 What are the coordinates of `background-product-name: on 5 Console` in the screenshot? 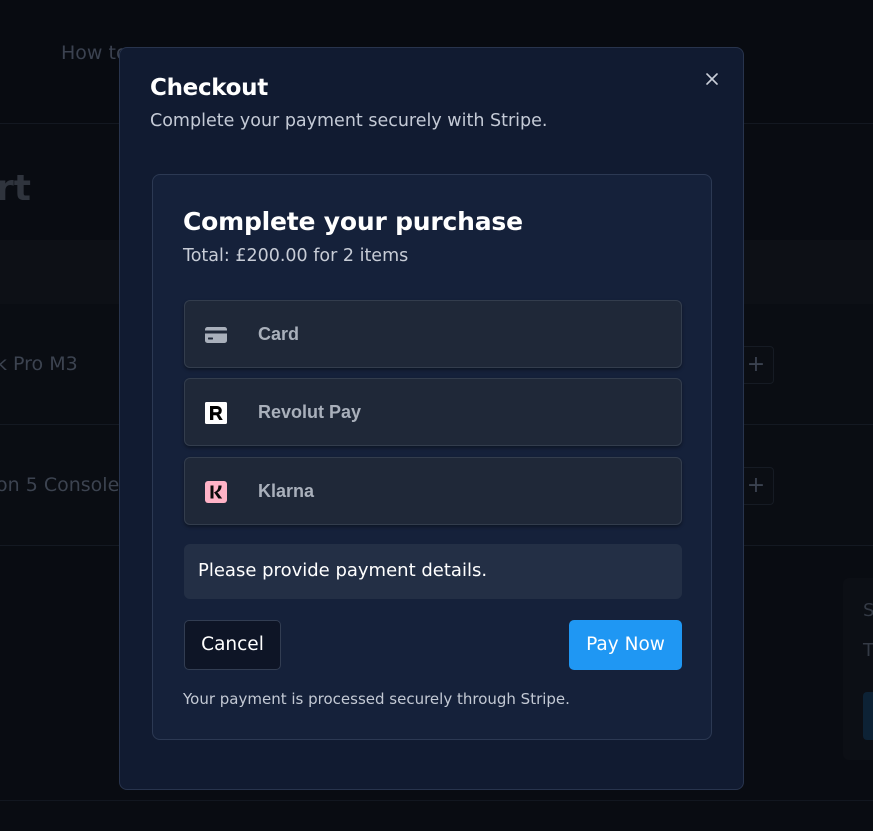 It's located at (60, 485).